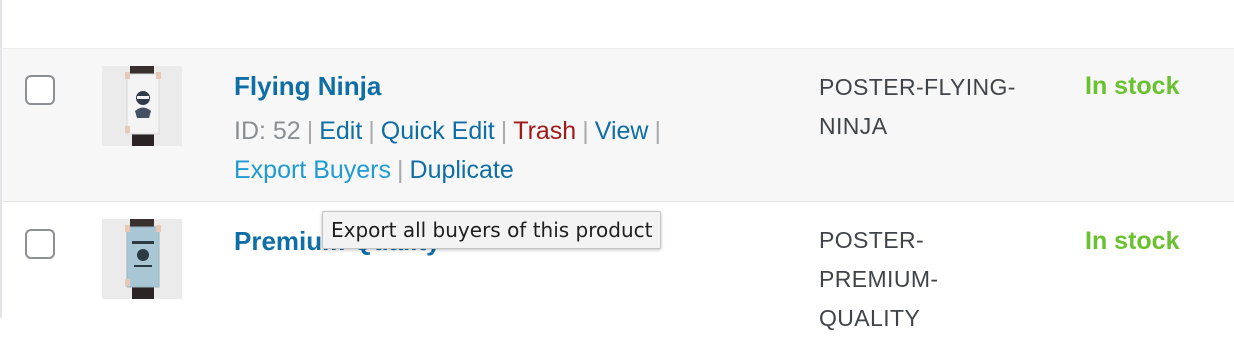 The height and width of the screenshot is (338, 1234). Describe the element at coordinates (340, 131) in the screenshot. I see `edit-link: Edit` at that location.